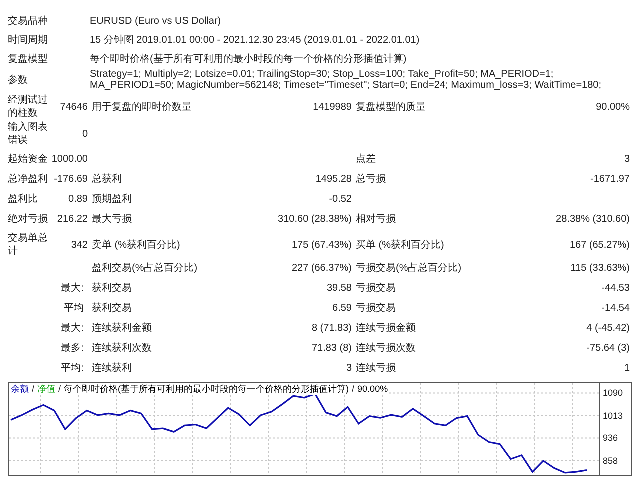 The image size is (640, 480). Describe the element at coordinates (608, 349) in the screenshot. I see `stat-value: -75.64 (3)` at that location.